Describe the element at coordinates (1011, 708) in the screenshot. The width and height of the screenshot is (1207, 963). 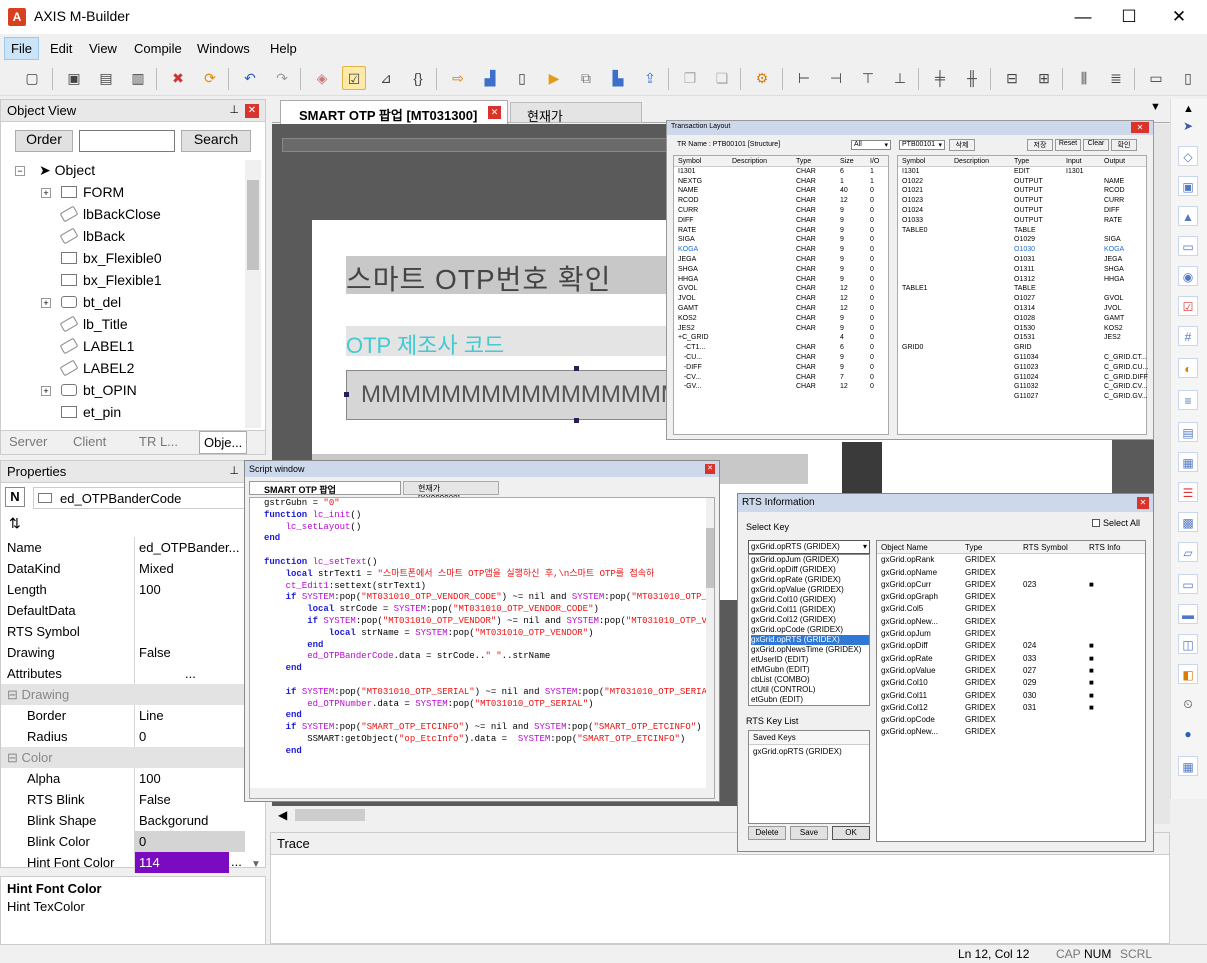
I see `table-row: gxGrid.Col12 GRIDEX 031 ■` at that location.